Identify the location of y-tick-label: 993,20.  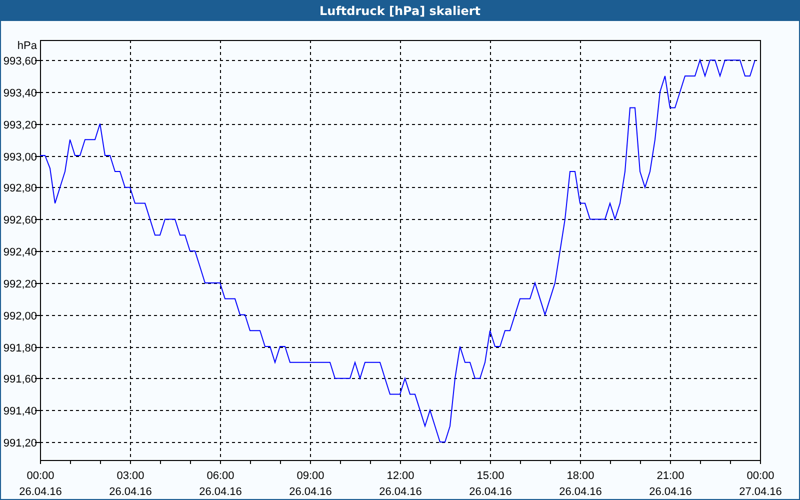
(20, 126).